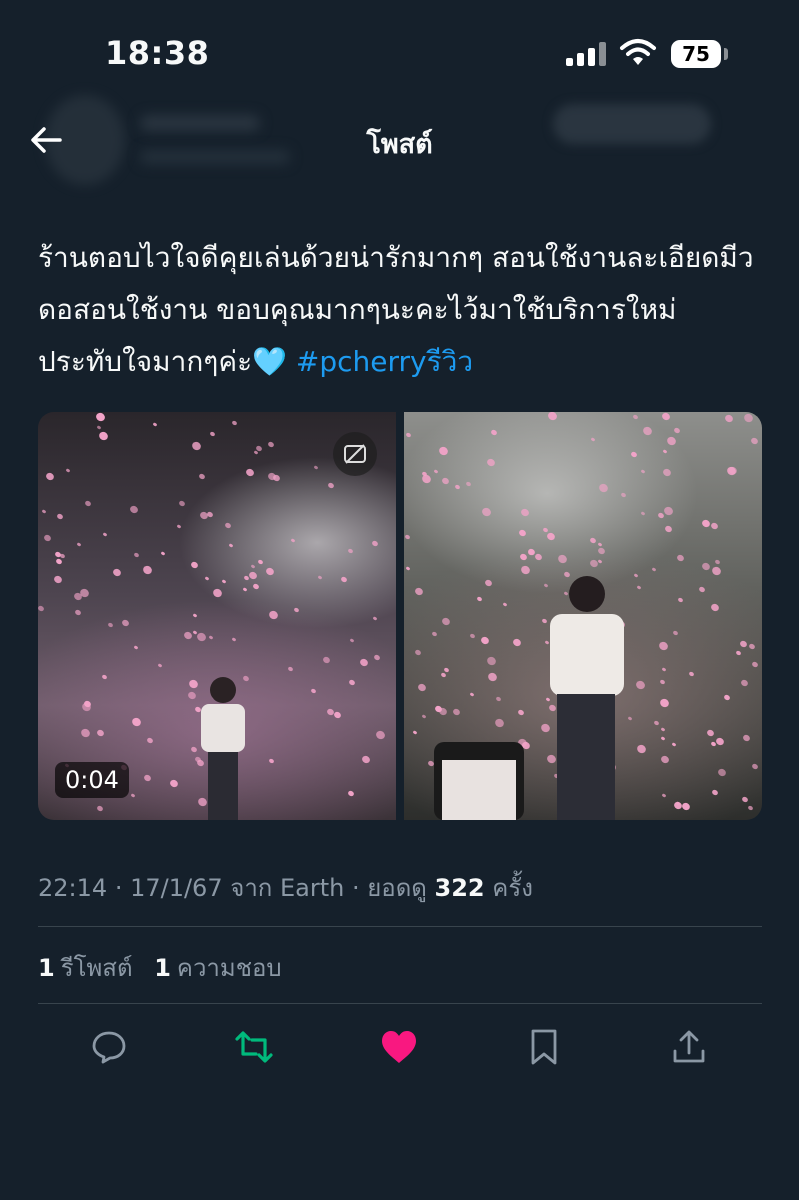  I want to click on post-source: Earth, so click(312, 888).